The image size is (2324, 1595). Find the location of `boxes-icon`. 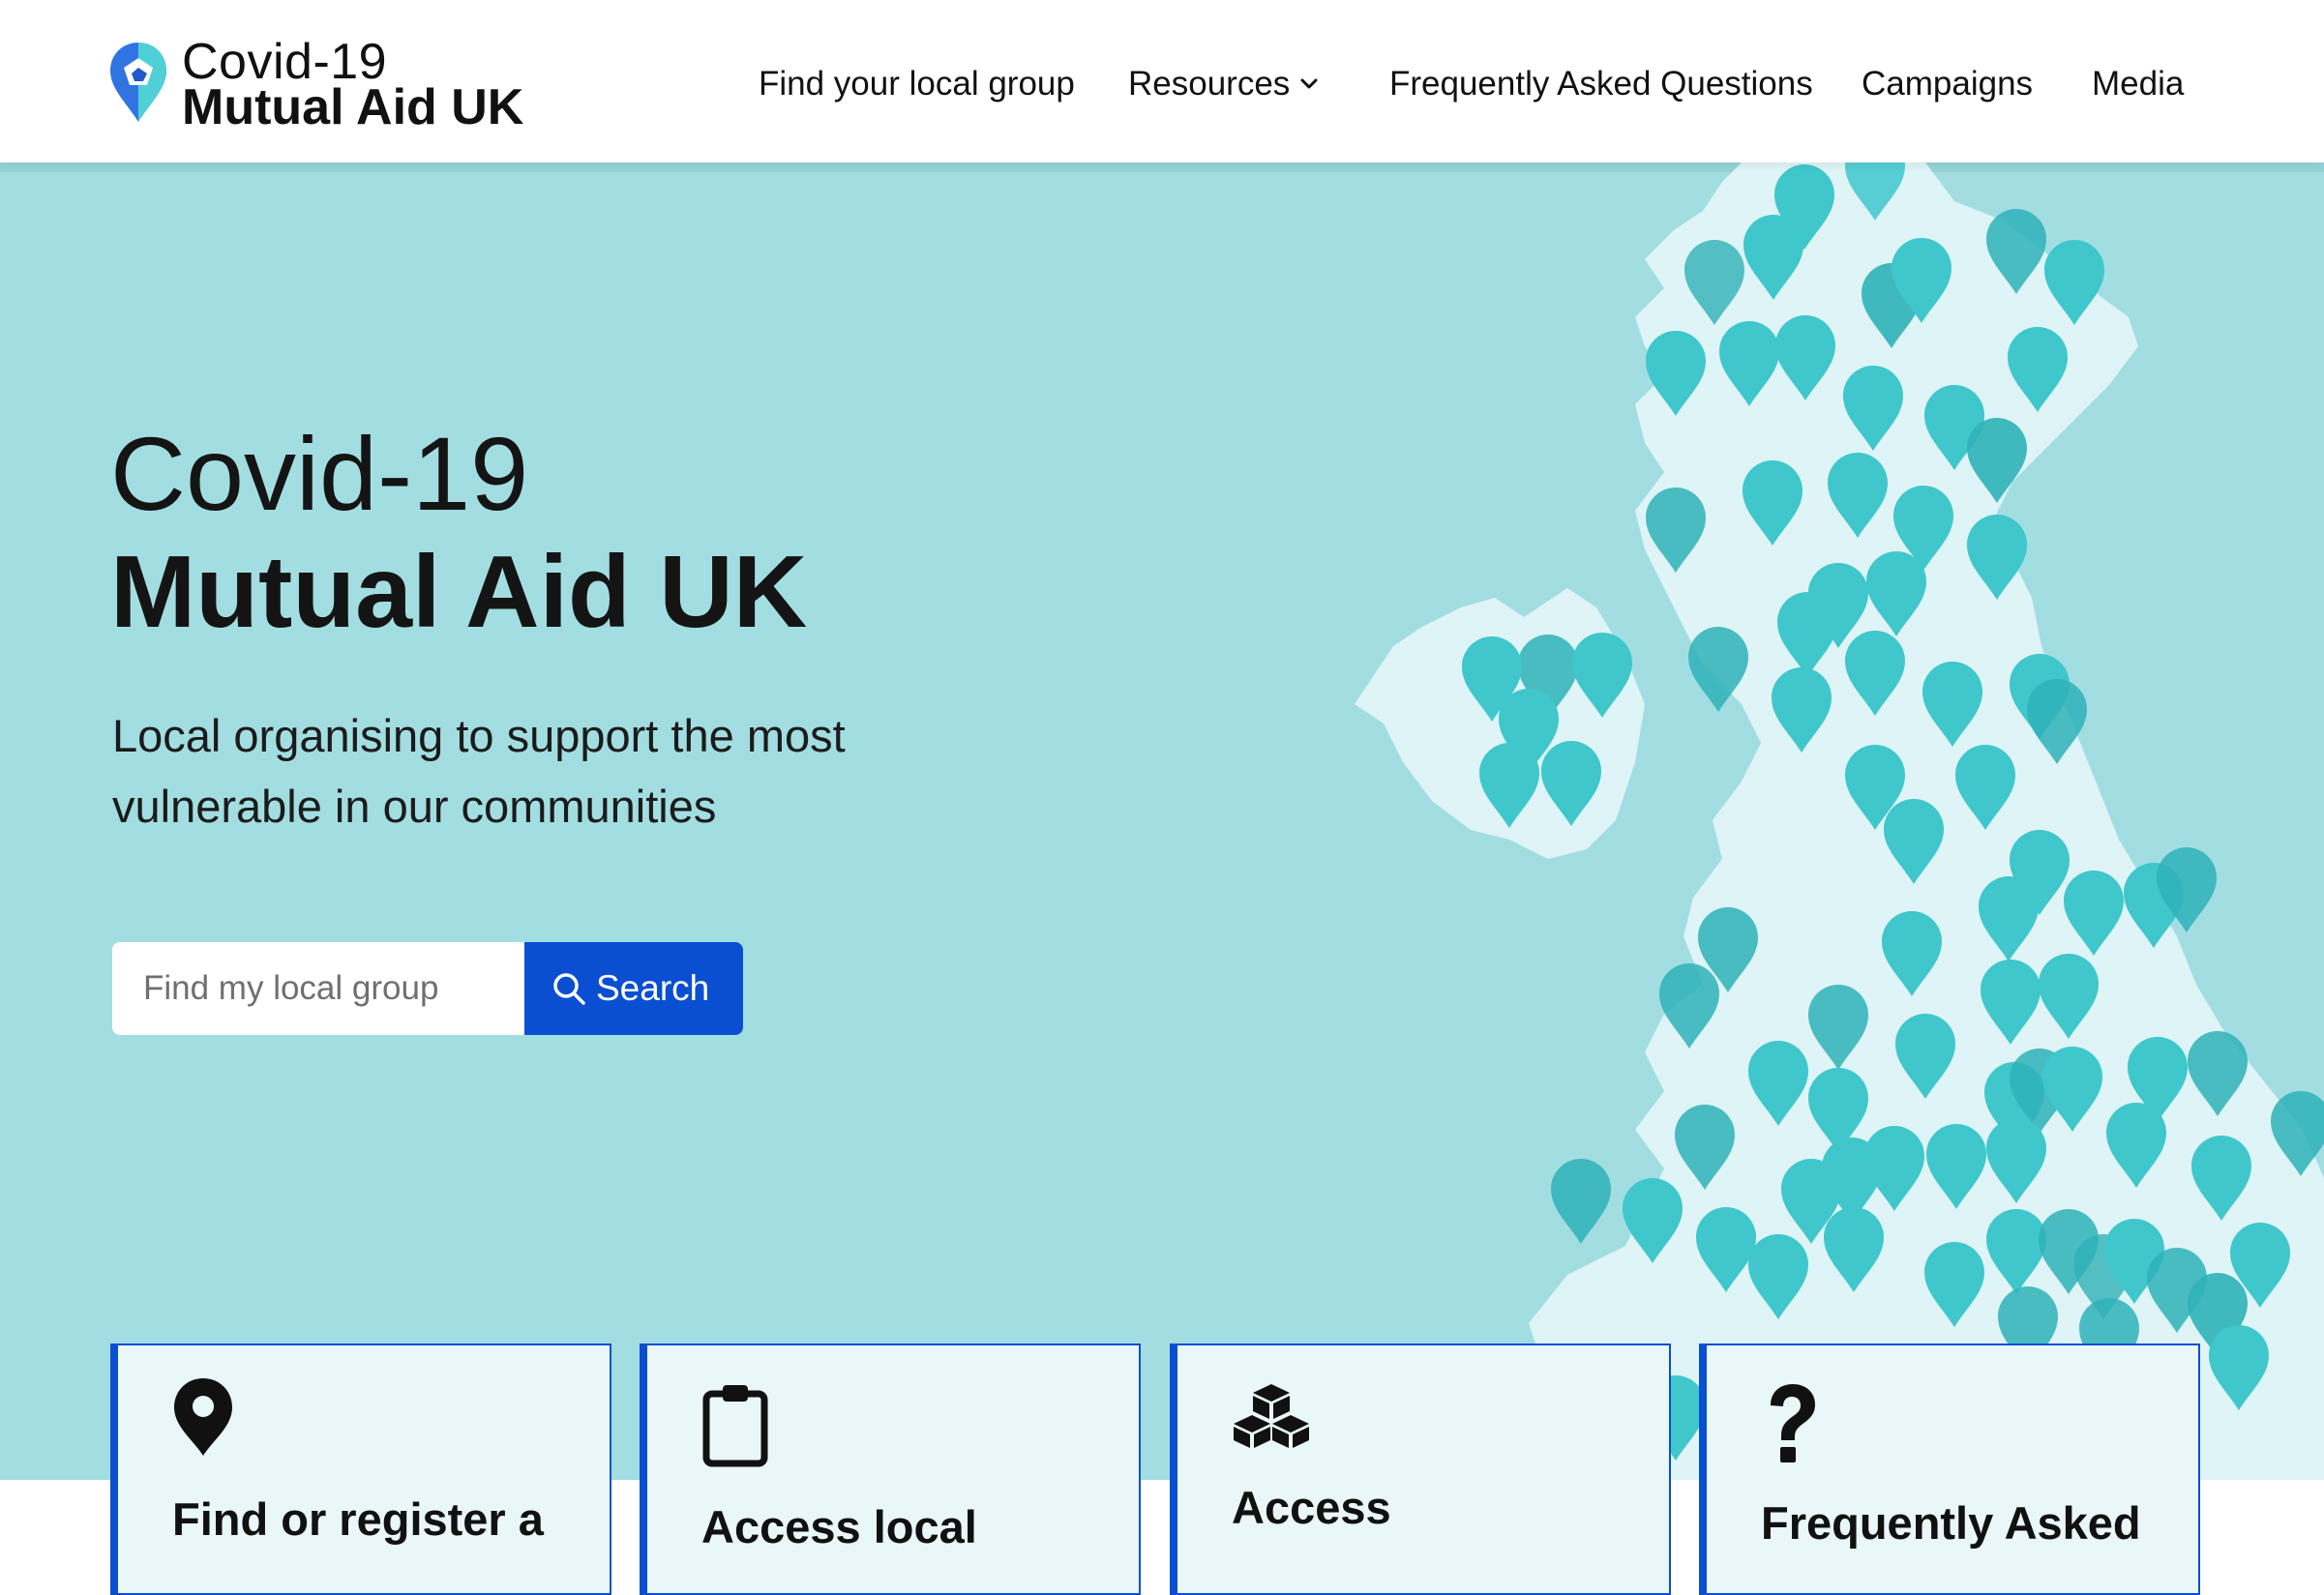

boxes-icon is located at coordinates (1272, 1416).